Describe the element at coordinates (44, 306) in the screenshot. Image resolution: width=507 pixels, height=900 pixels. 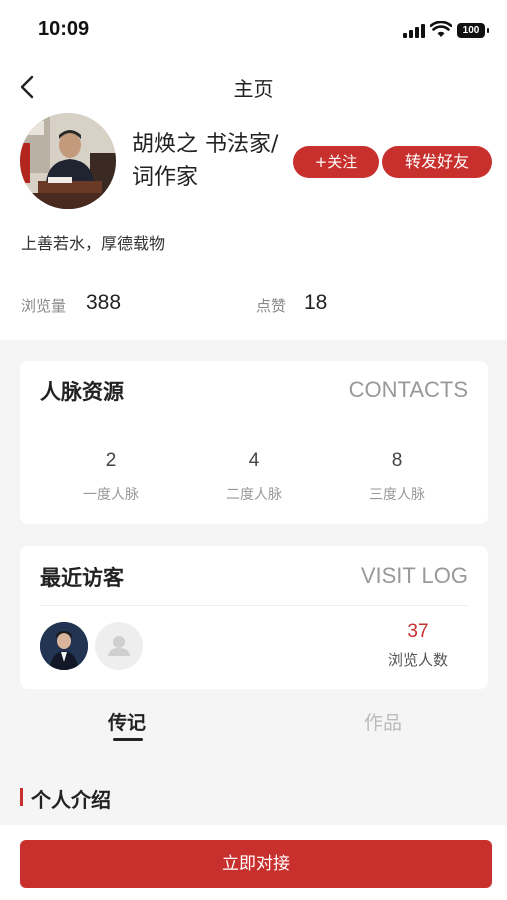
I see `views-label: 浏览量` at that location.